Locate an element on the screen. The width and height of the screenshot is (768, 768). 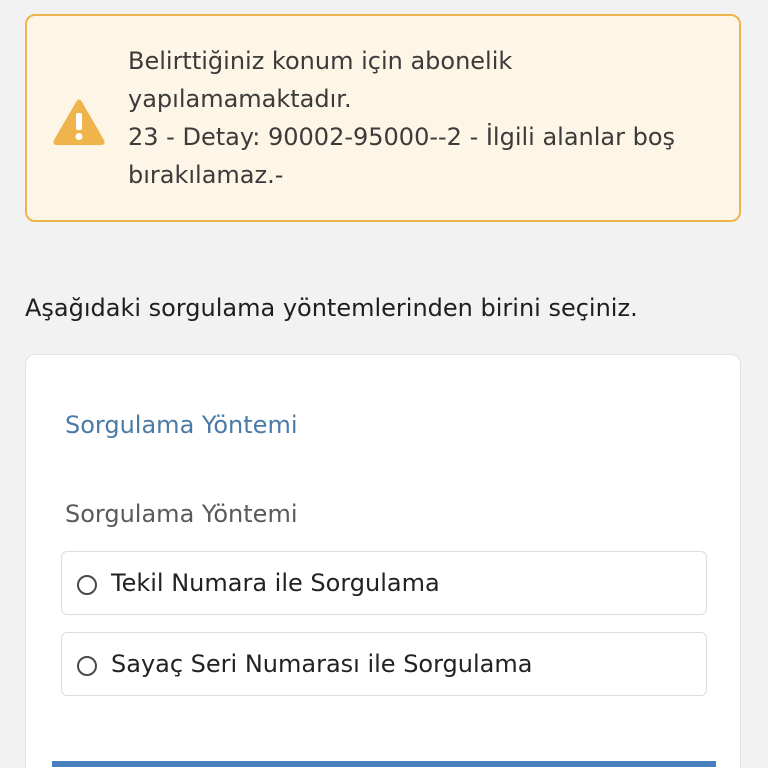
radio-option-label: Sayaç Seri Numarası ile Sorgulama is located at coordinates (322, 664).